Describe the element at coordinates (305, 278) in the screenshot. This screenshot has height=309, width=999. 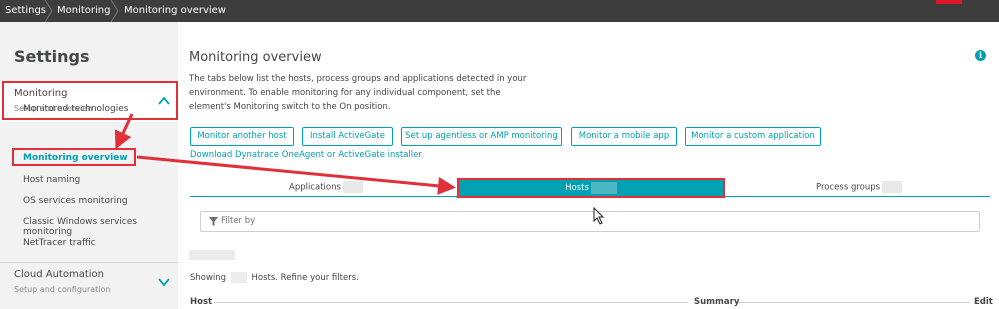
I see `showing-suffix: Hosts. Refine your filters.` at that location.